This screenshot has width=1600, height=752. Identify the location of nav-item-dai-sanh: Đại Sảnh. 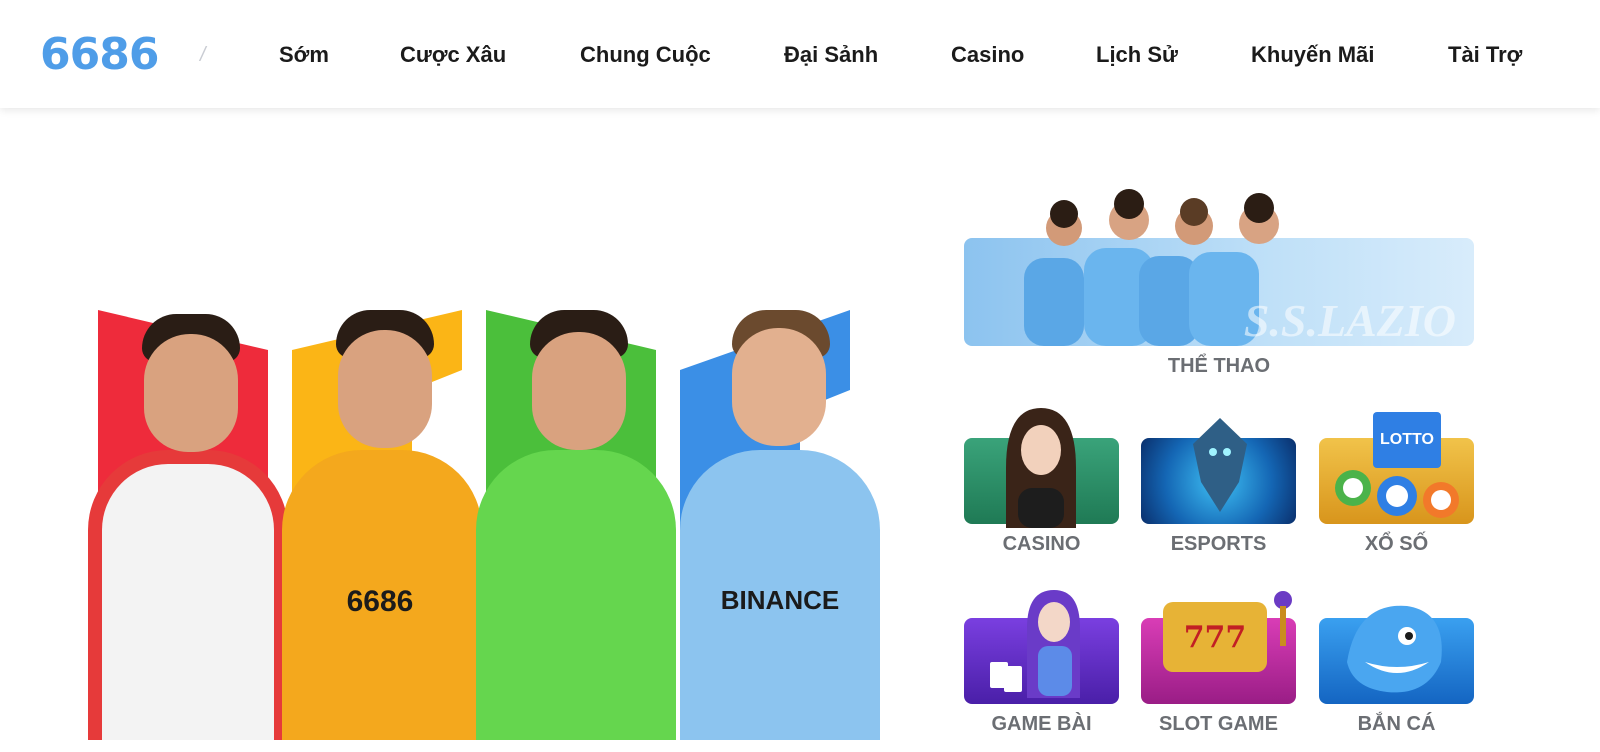
(831, 55).